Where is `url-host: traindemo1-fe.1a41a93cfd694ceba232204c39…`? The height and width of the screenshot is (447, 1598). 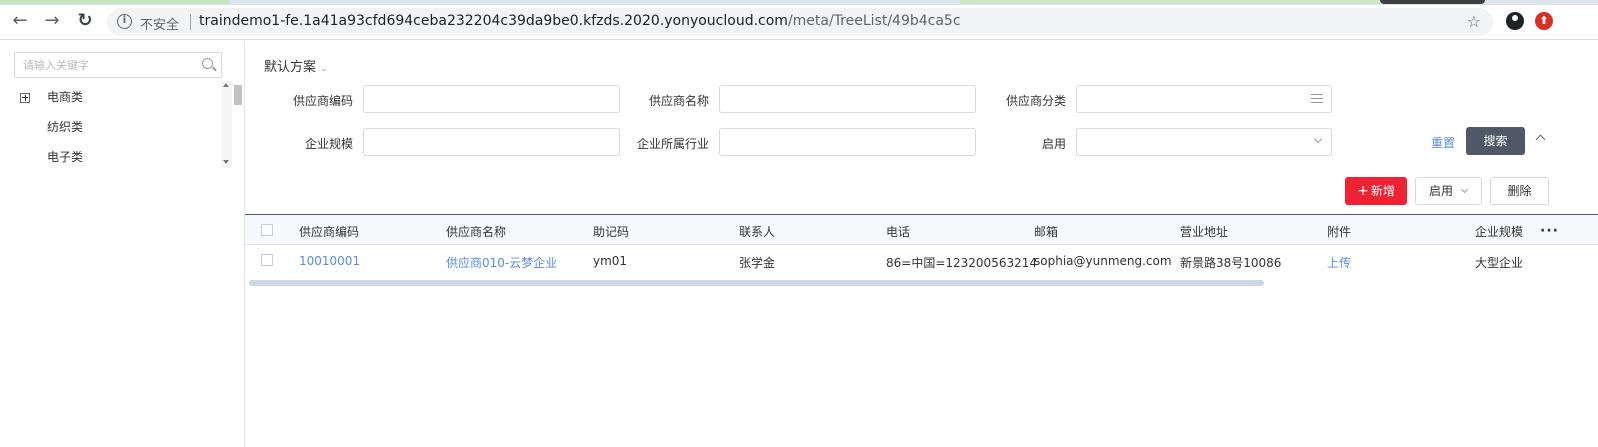
url-host: traindemo1-fe.1a41a93cfd694ceba232204c39… is located at coordinates (493, 21).